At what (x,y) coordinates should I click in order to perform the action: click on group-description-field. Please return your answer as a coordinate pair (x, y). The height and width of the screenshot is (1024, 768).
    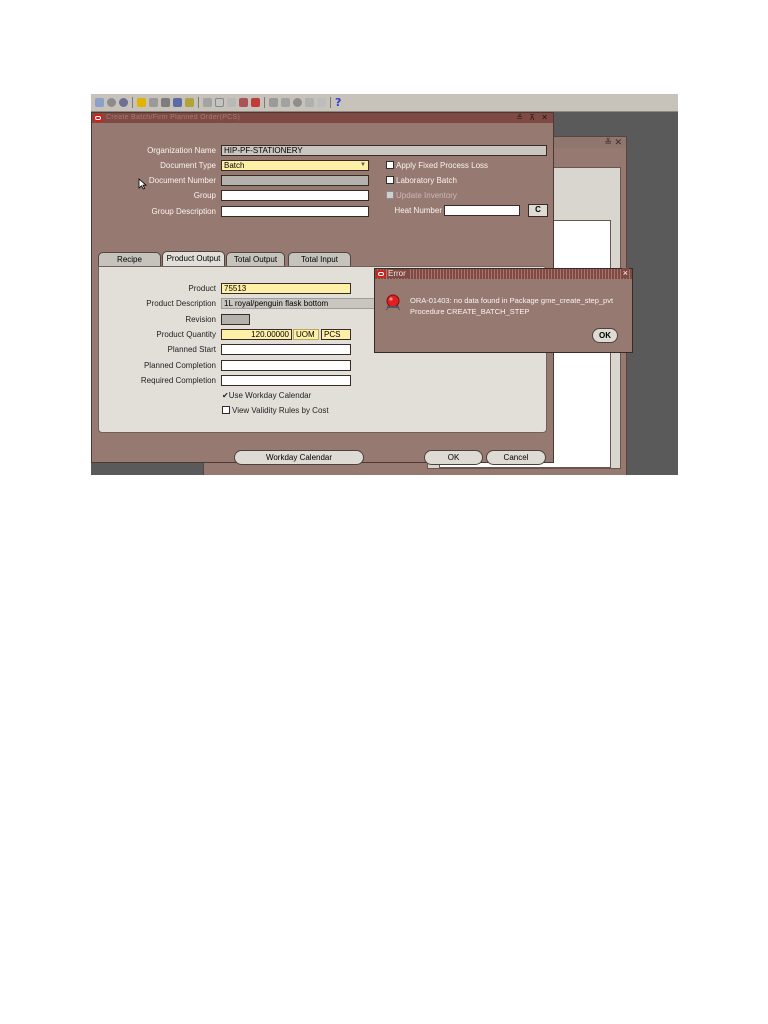
    Looking at the image, I should click on (295, 211).